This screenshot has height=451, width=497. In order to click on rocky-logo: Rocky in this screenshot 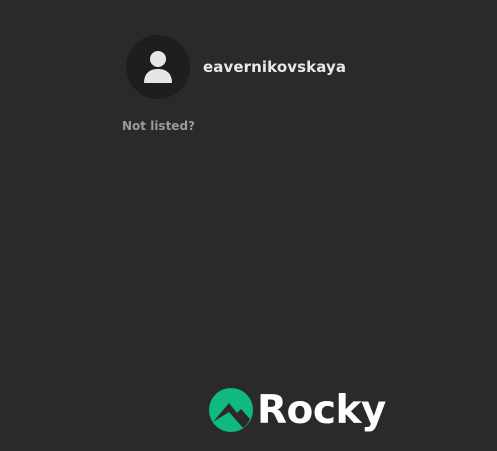, I will do `click(297, 410)`.